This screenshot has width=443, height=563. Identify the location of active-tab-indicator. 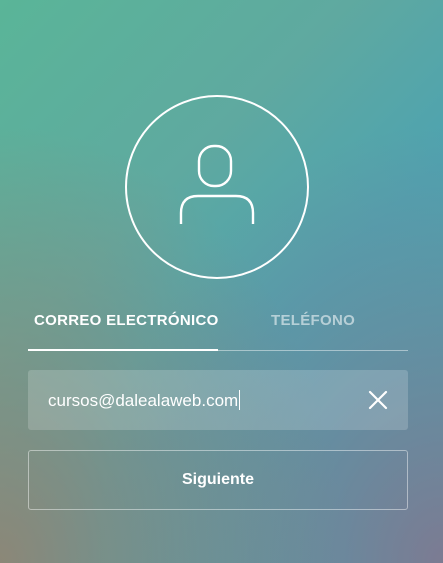
(123, 350).